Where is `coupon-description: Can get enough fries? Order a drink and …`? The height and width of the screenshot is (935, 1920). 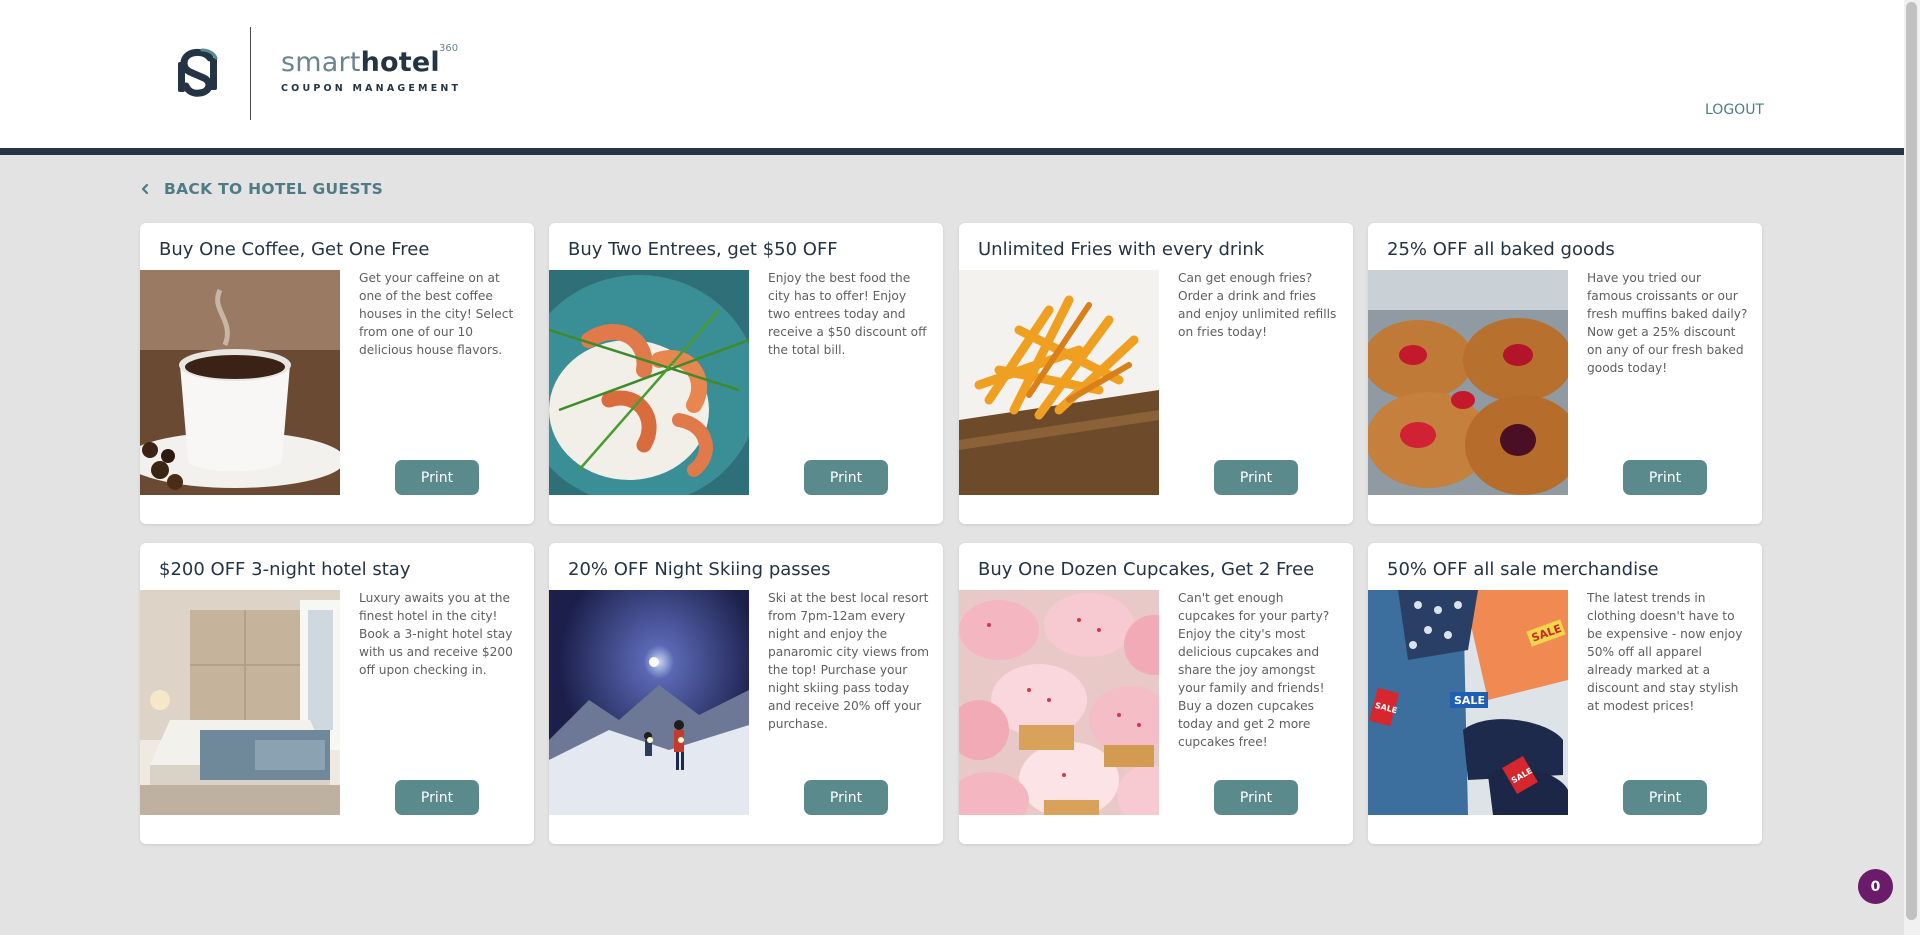
coupon-description: Can get enough fries? Order a drink and … is located at coordinates (1257, 305).